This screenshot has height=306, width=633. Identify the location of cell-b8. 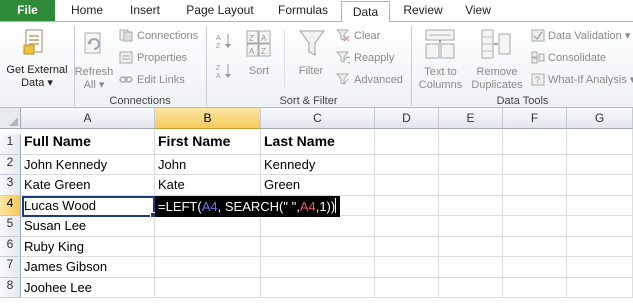
(208, 287).